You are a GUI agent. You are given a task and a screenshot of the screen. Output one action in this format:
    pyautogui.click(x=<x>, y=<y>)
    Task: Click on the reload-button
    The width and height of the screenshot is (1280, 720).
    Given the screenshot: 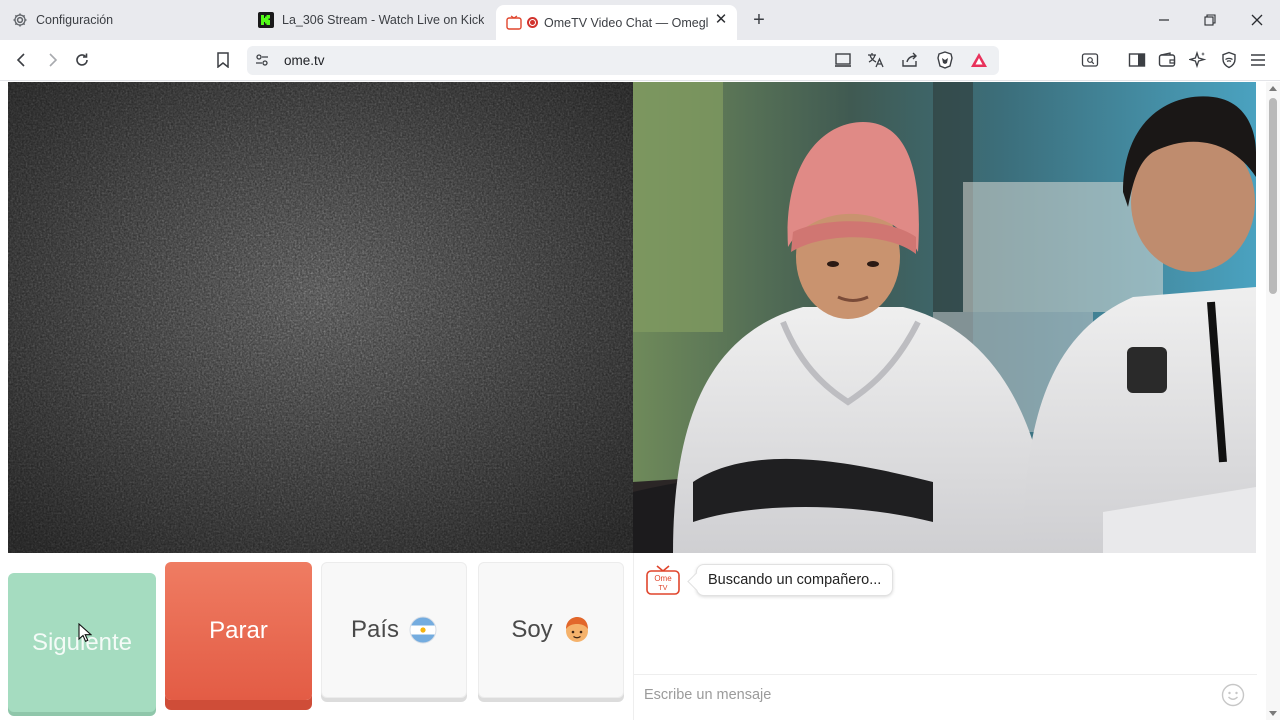 What is the action you would take?
    pyautogui.click(x=82, y=60)
    